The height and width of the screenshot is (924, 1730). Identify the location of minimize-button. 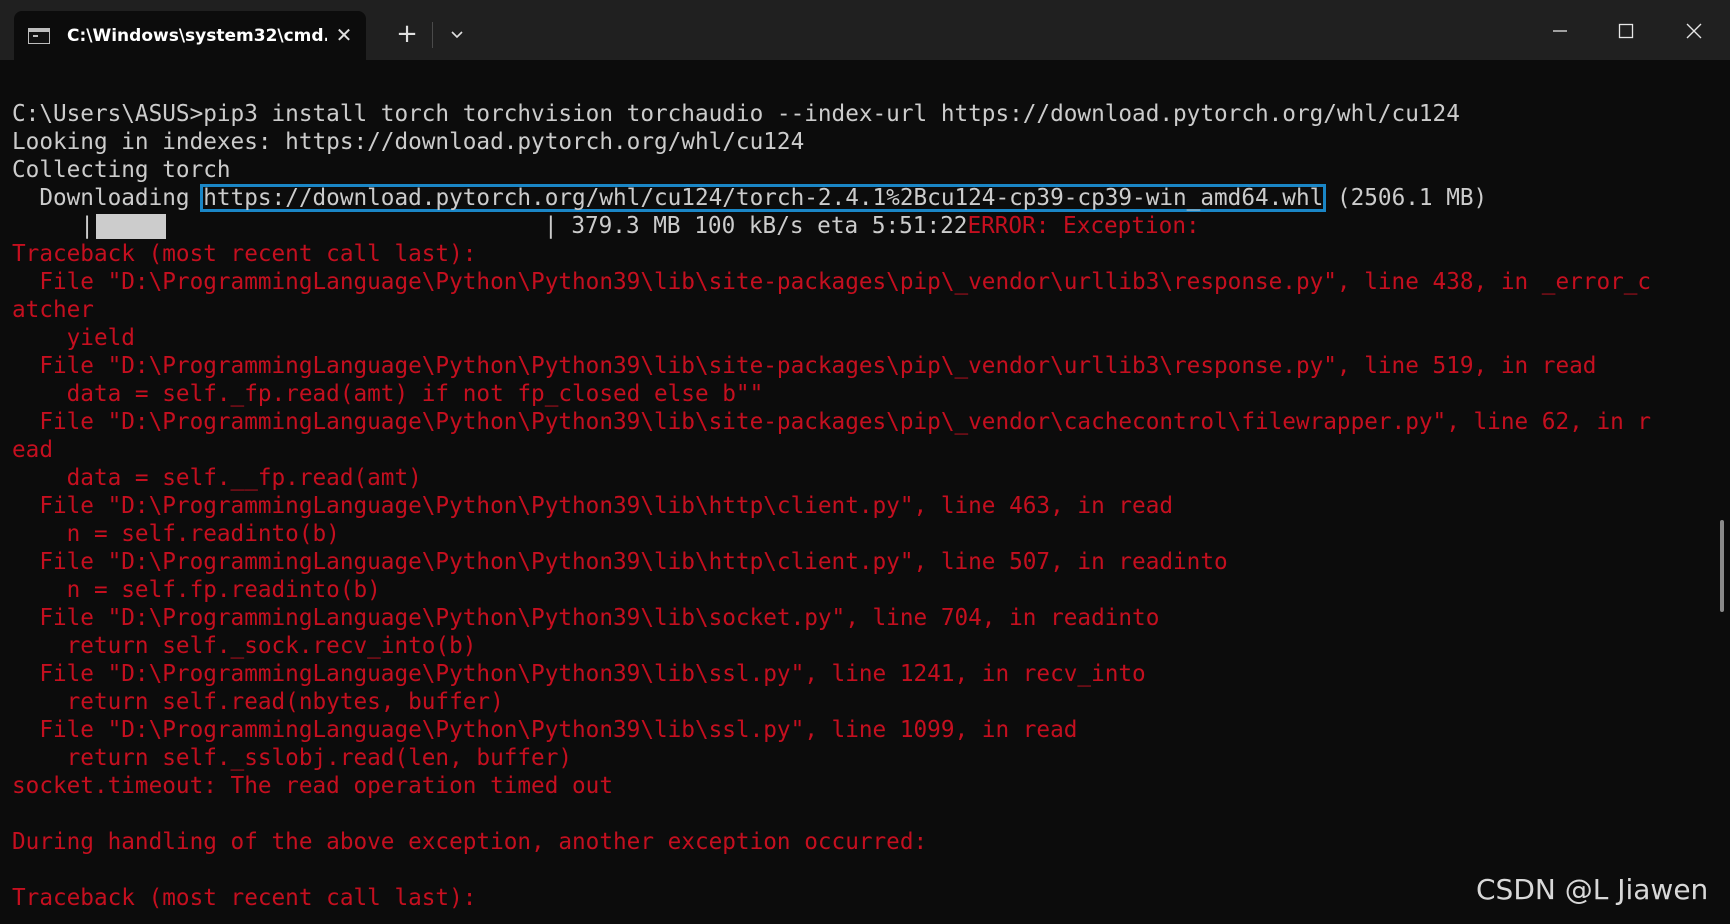
(1560, 30).